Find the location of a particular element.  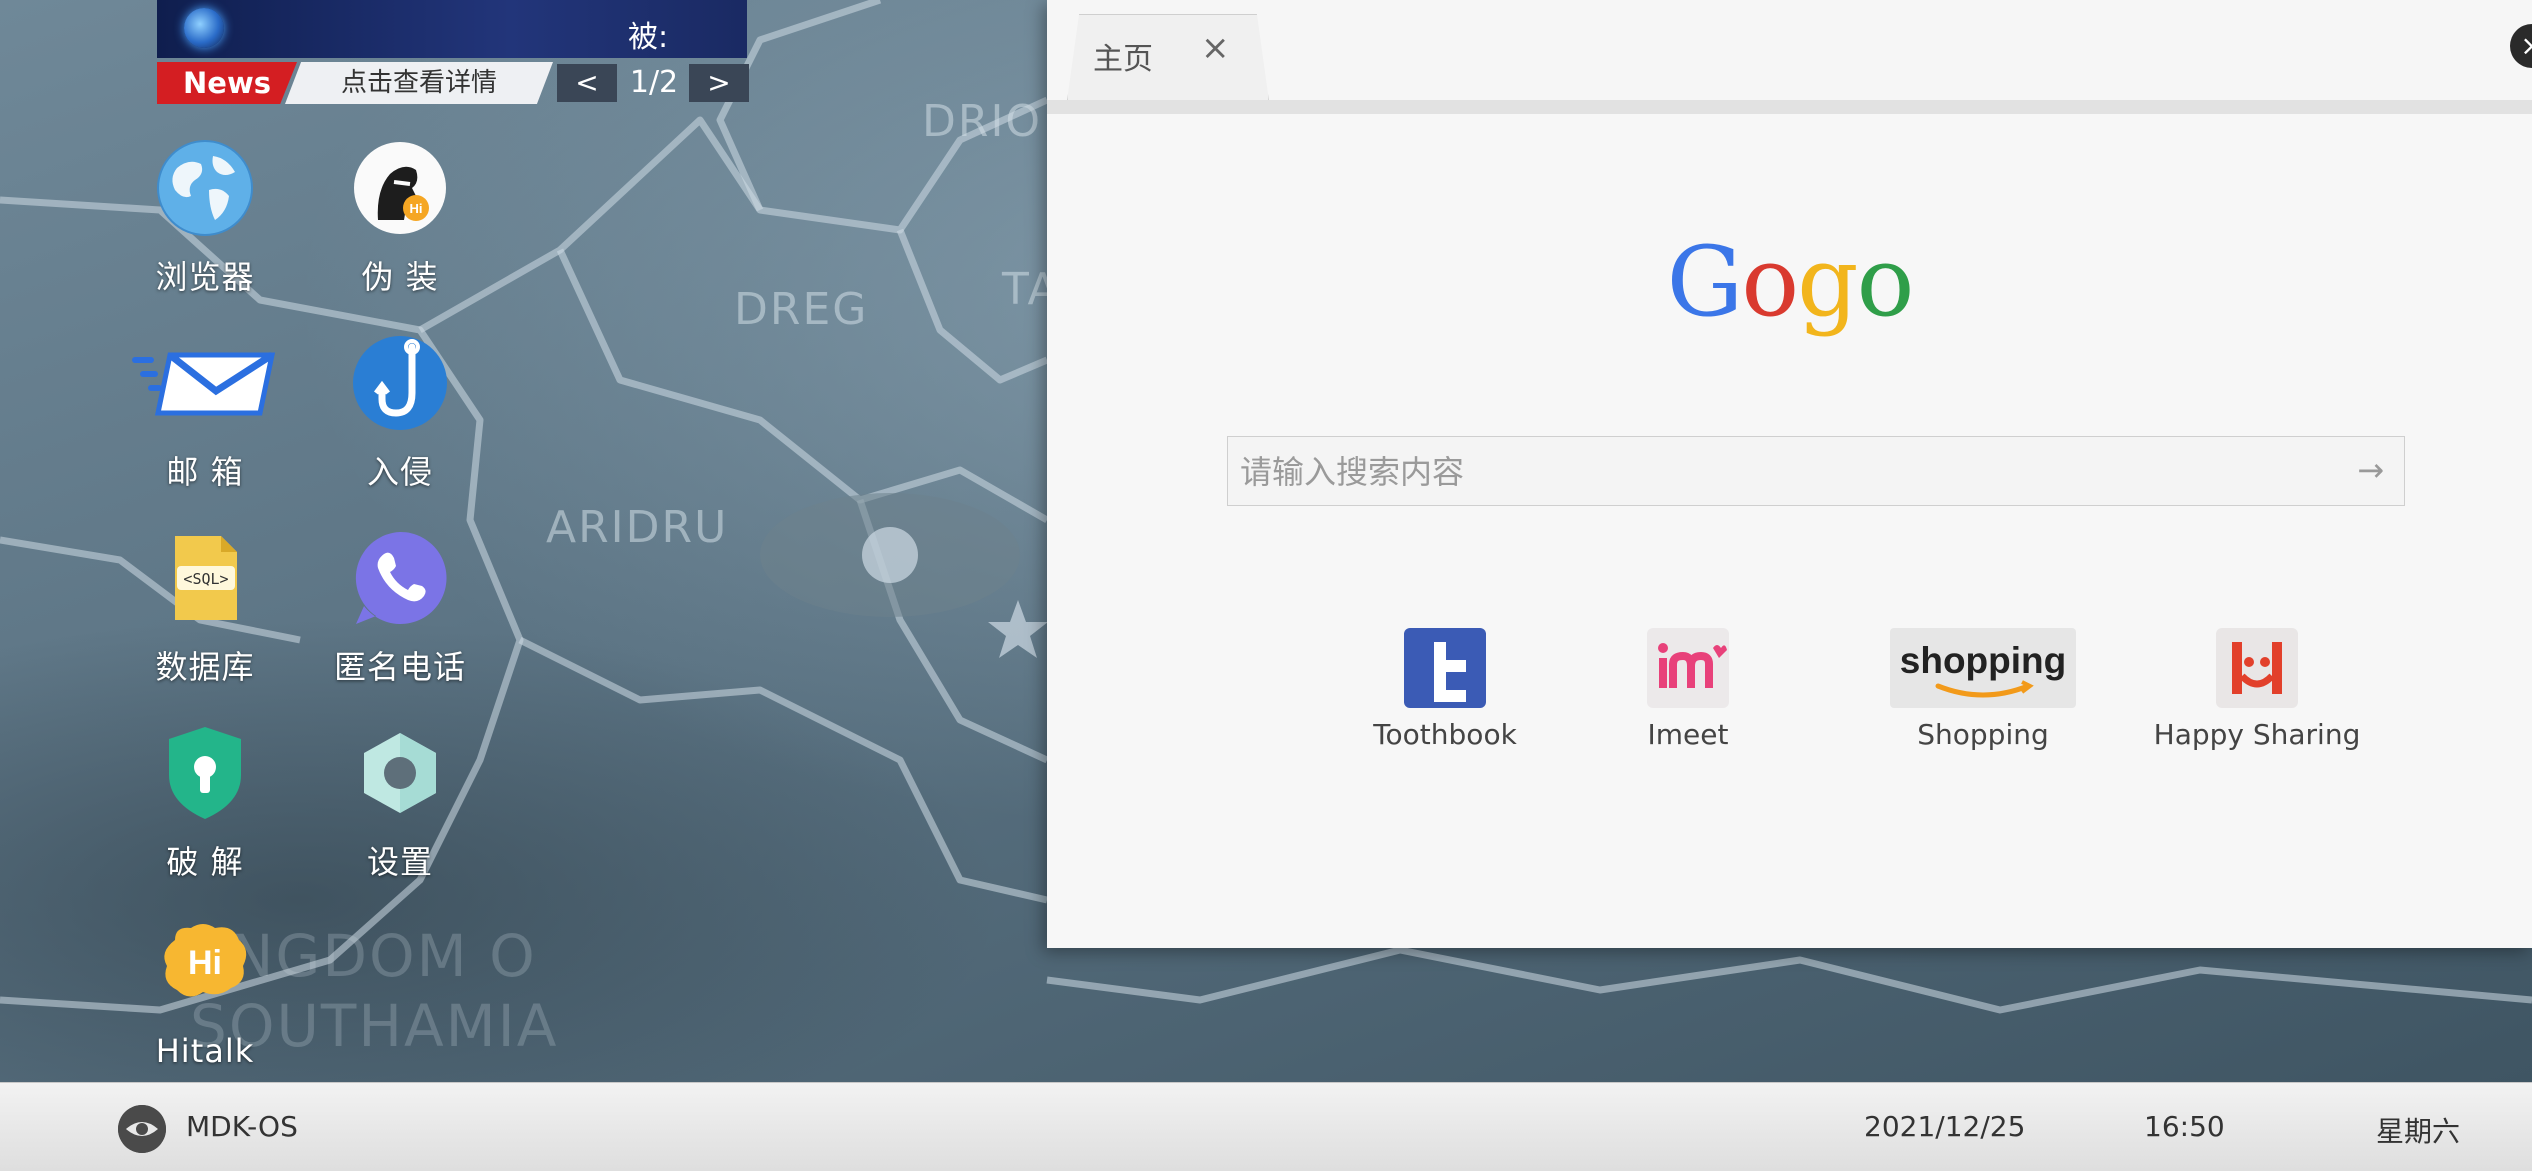

shortcut-happy-sharing: Happy Sharing is located at coordinates (2257, 689).